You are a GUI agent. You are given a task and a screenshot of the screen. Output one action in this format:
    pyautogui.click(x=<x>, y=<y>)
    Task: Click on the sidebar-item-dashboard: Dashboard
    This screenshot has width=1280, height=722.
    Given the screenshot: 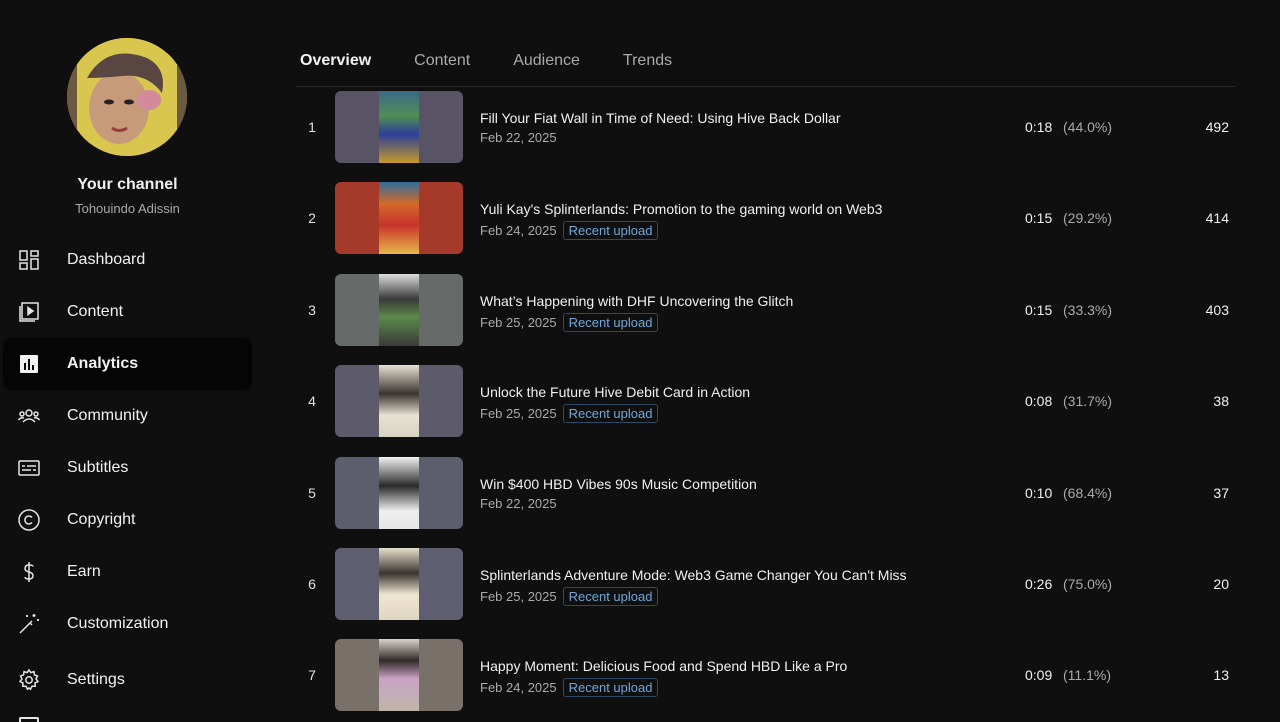 What is the action you would take?
    pyautogui.click(x=127, y=260)
    